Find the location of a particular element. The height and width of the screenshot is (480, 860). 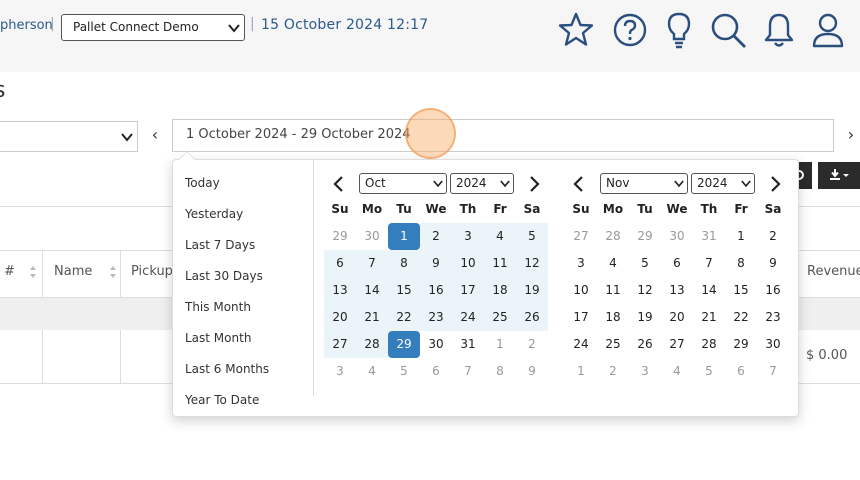

download-button is located at coordinates (839, 175).